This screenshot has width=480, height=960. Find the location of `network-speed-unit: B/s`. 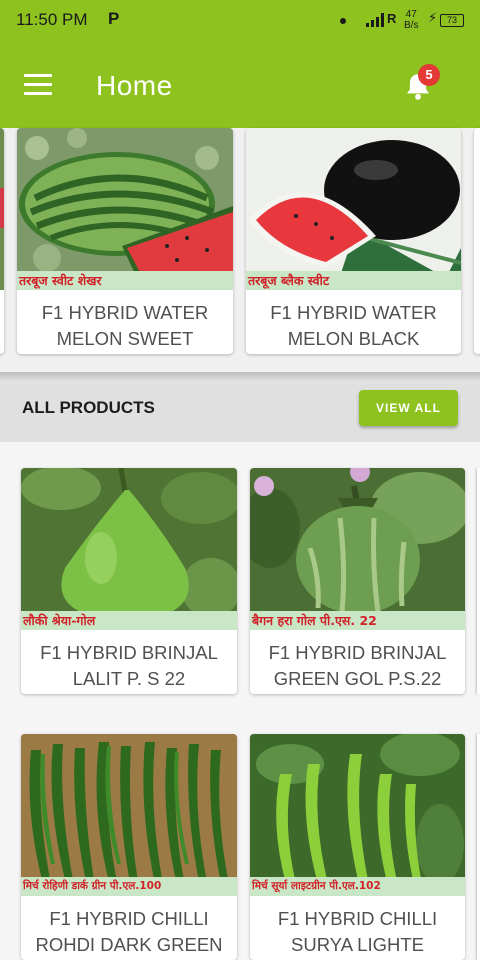

network-speed-unit: B/s is located at coordinates (411, 25).